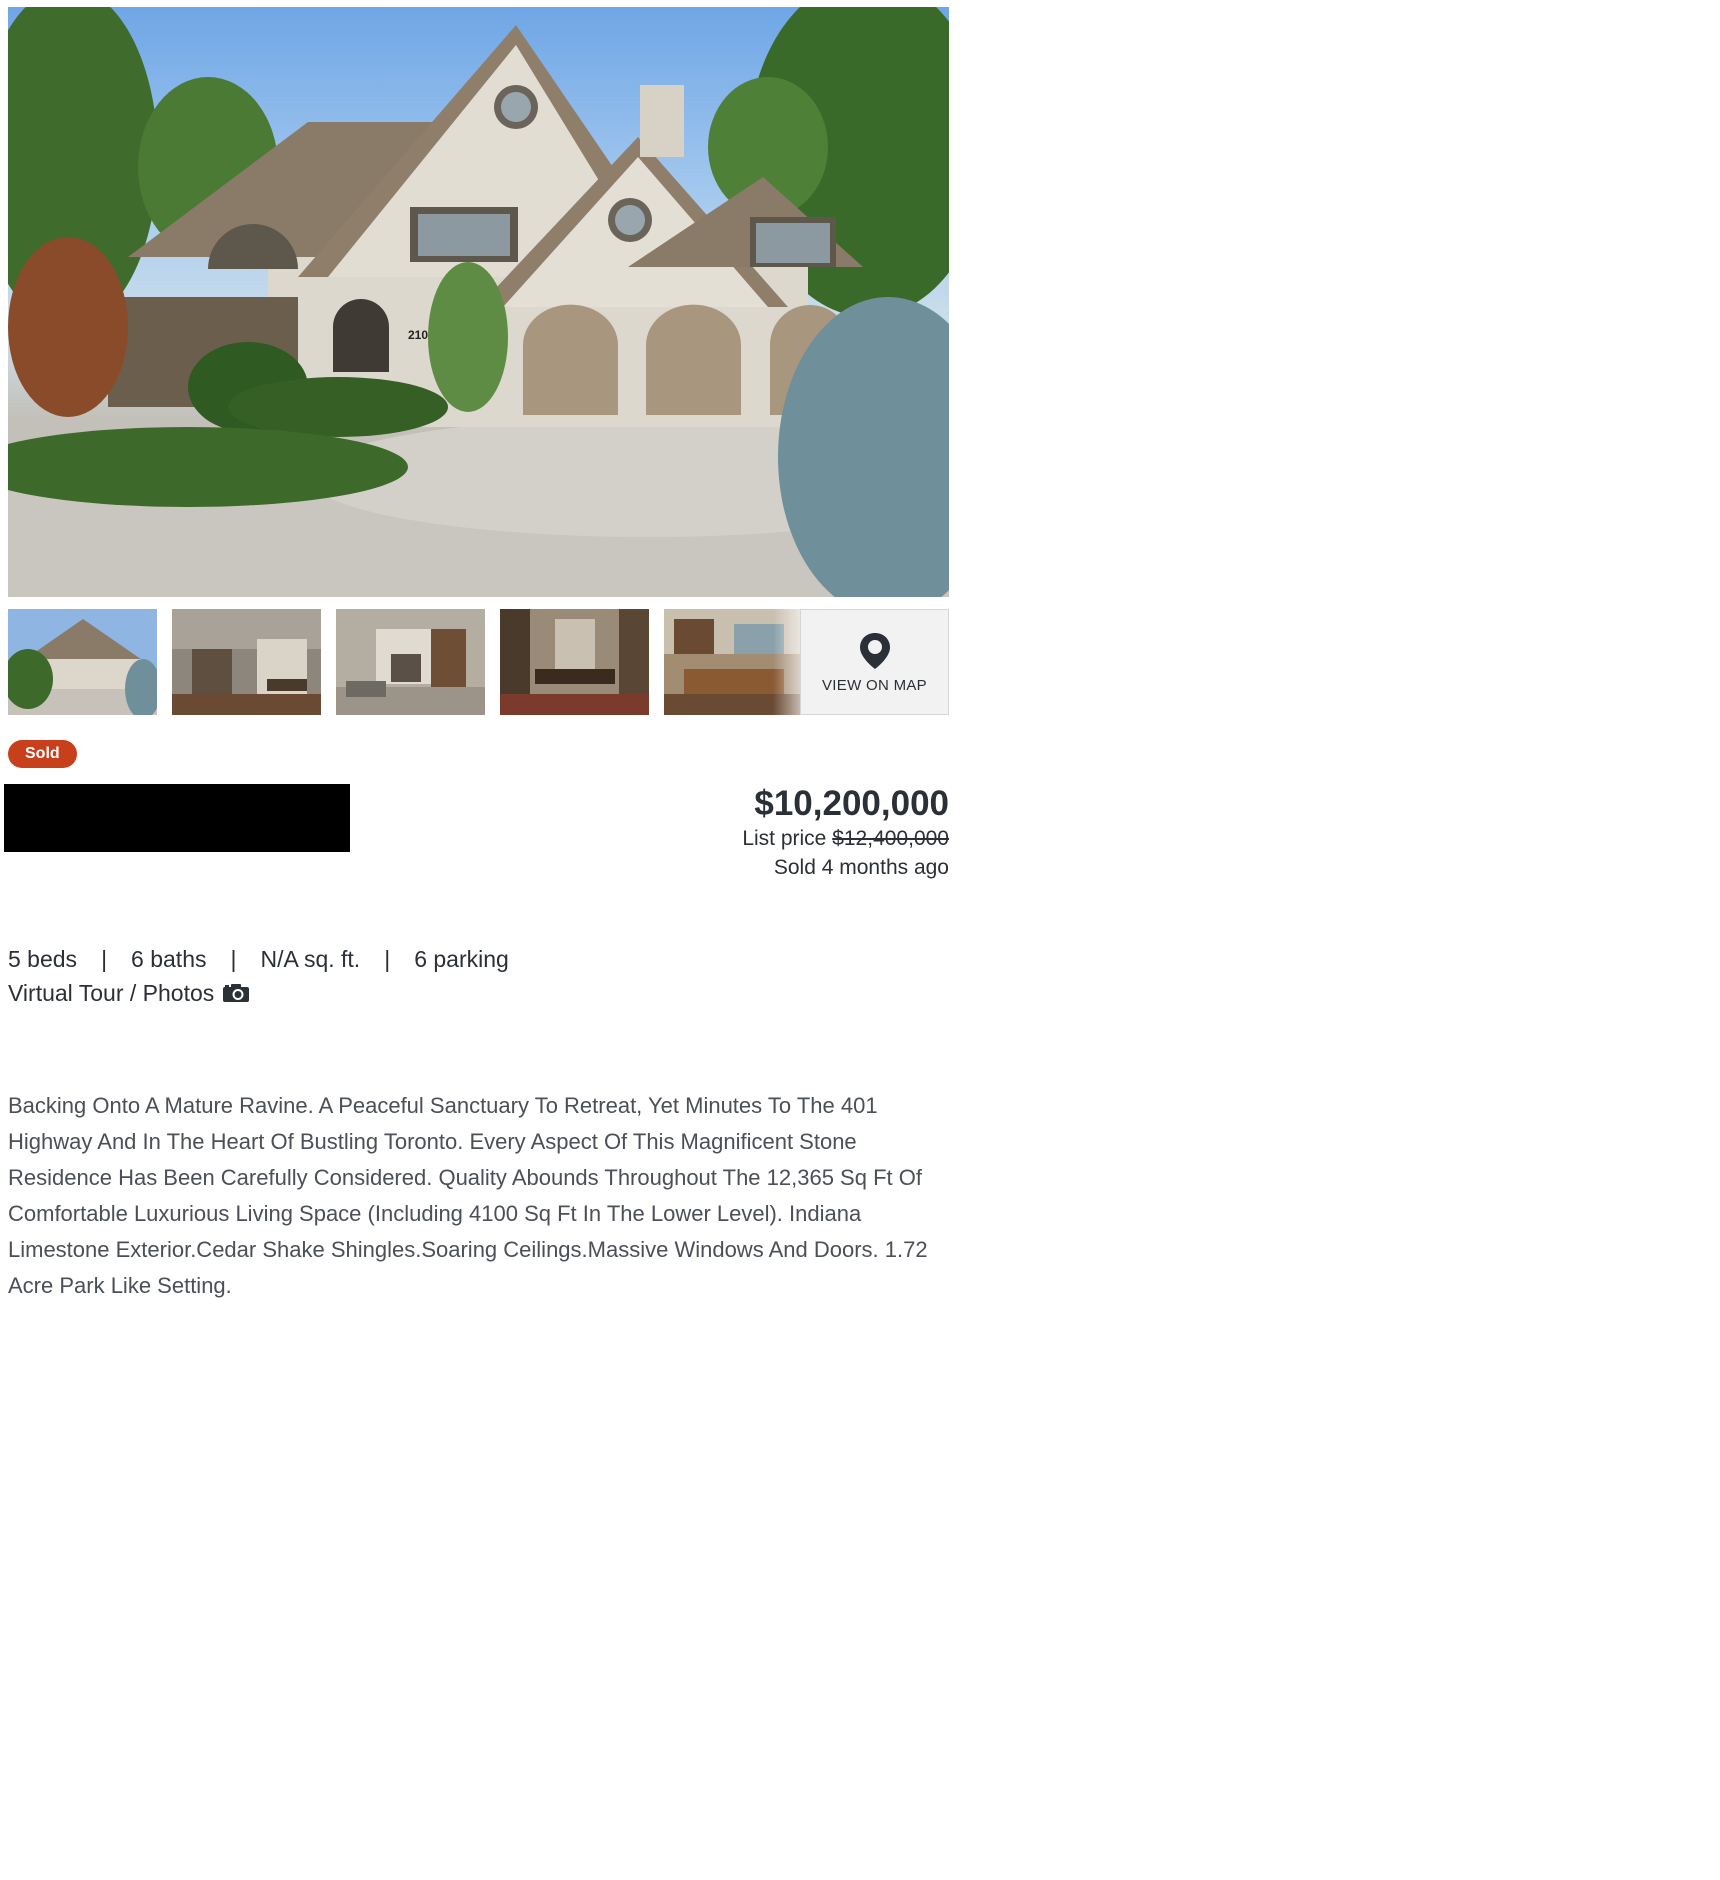  Describe the element at coordinates (461, 959) in the screenshot. I see `parking-count: 6 parking` at that location.